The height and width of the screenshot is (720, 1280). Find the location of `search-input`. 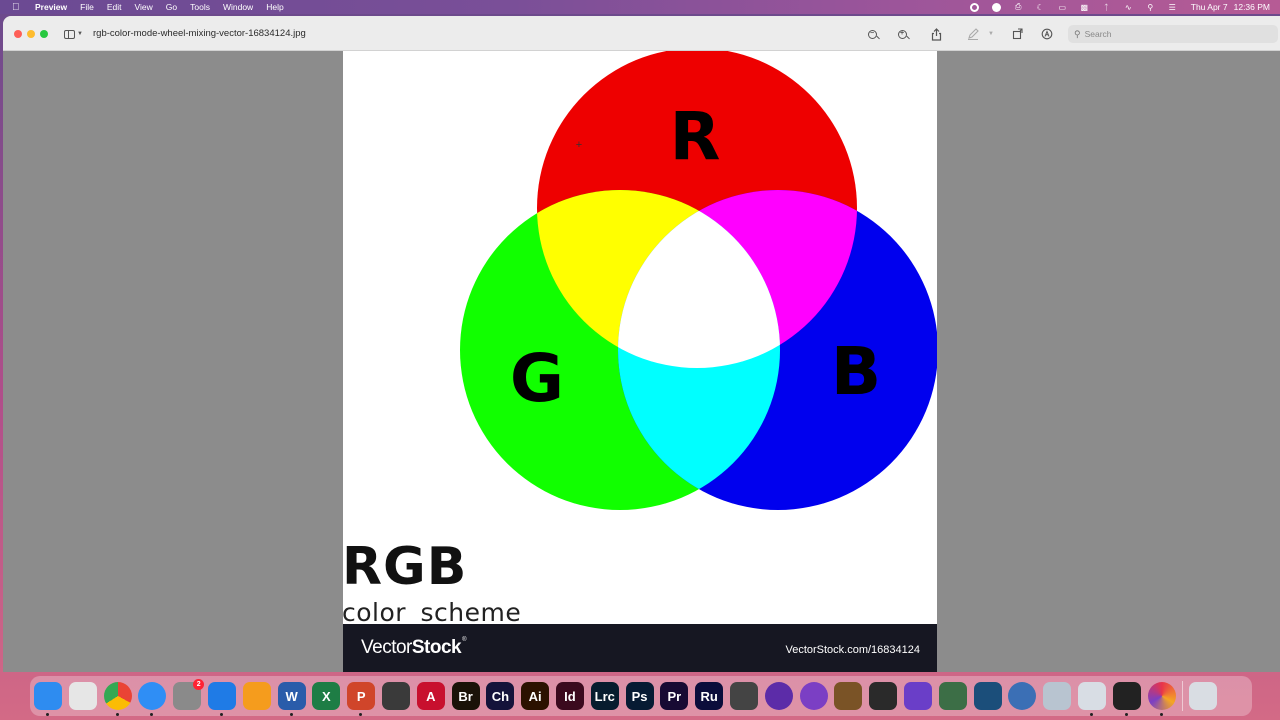

search-input is located at coordinates (1174, 34).